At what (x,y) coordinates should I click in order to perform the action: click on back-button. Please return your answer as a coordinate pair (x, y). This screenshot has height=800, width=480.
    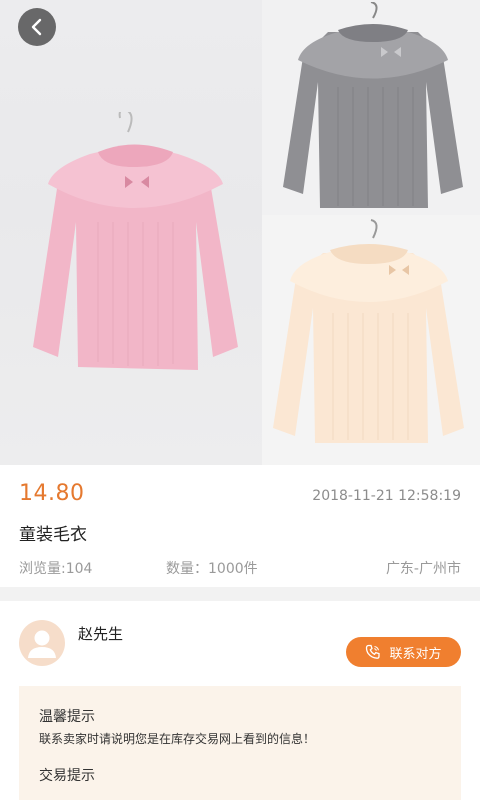
    Looking at the image, I should click on (37, 27).